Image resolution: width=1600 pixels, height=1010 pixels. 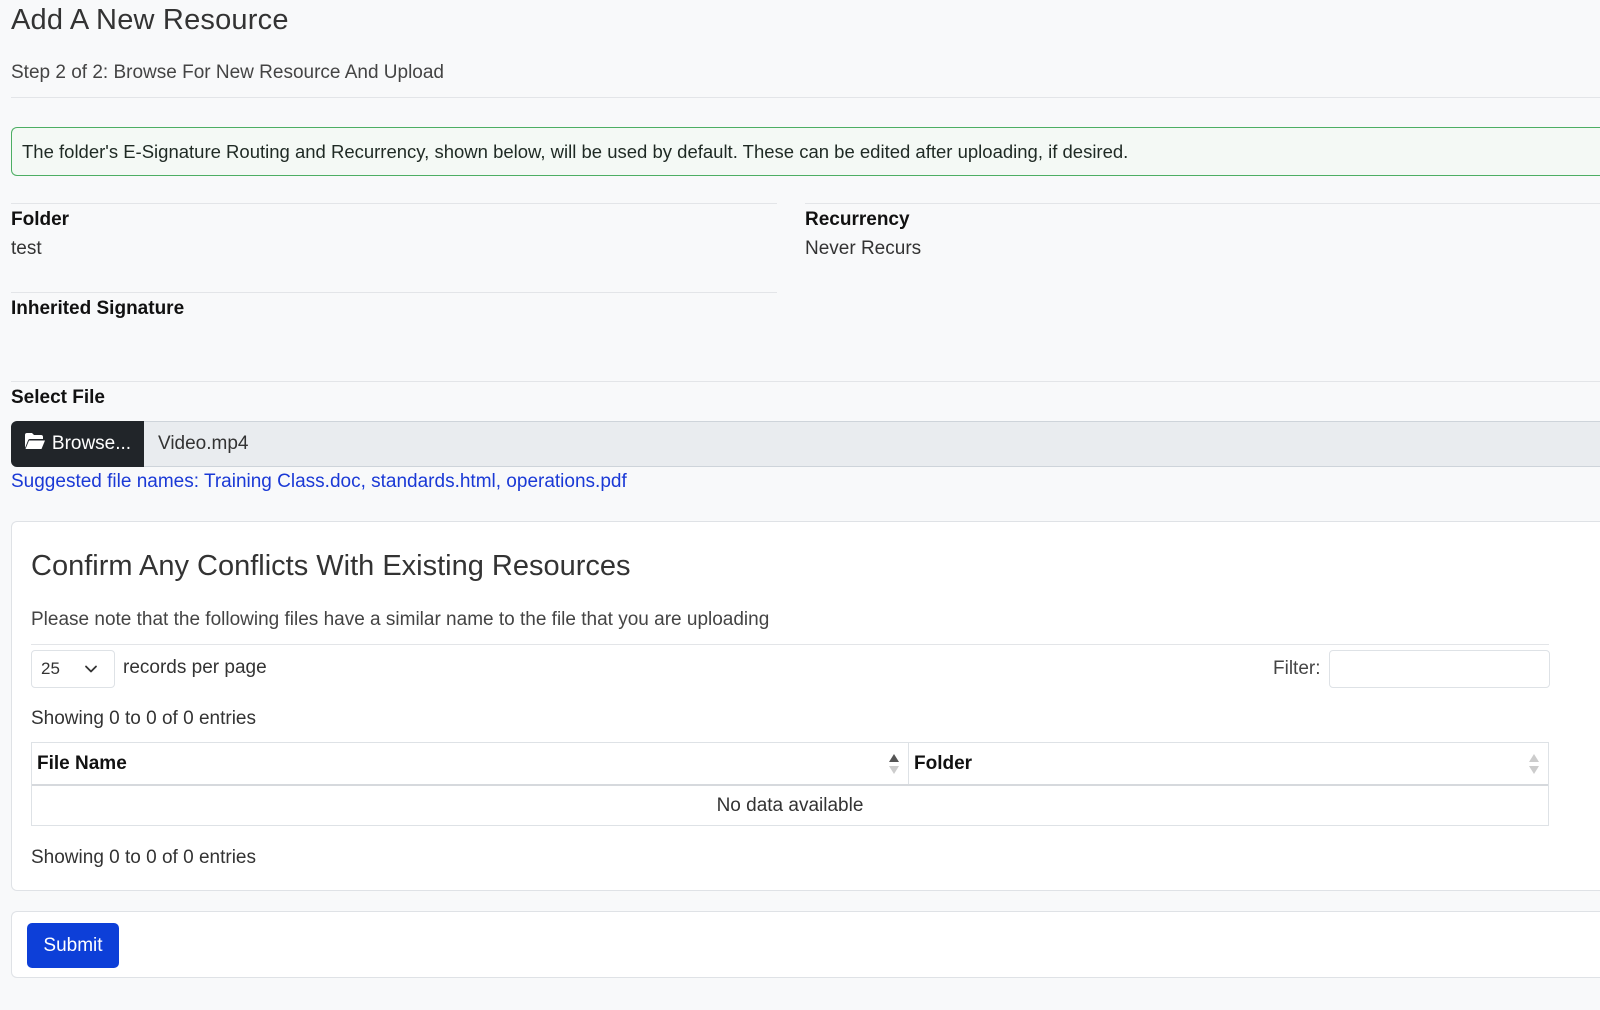 I want to click on file-picker: Browse... Video.mp4, so click(x=805, y=444).